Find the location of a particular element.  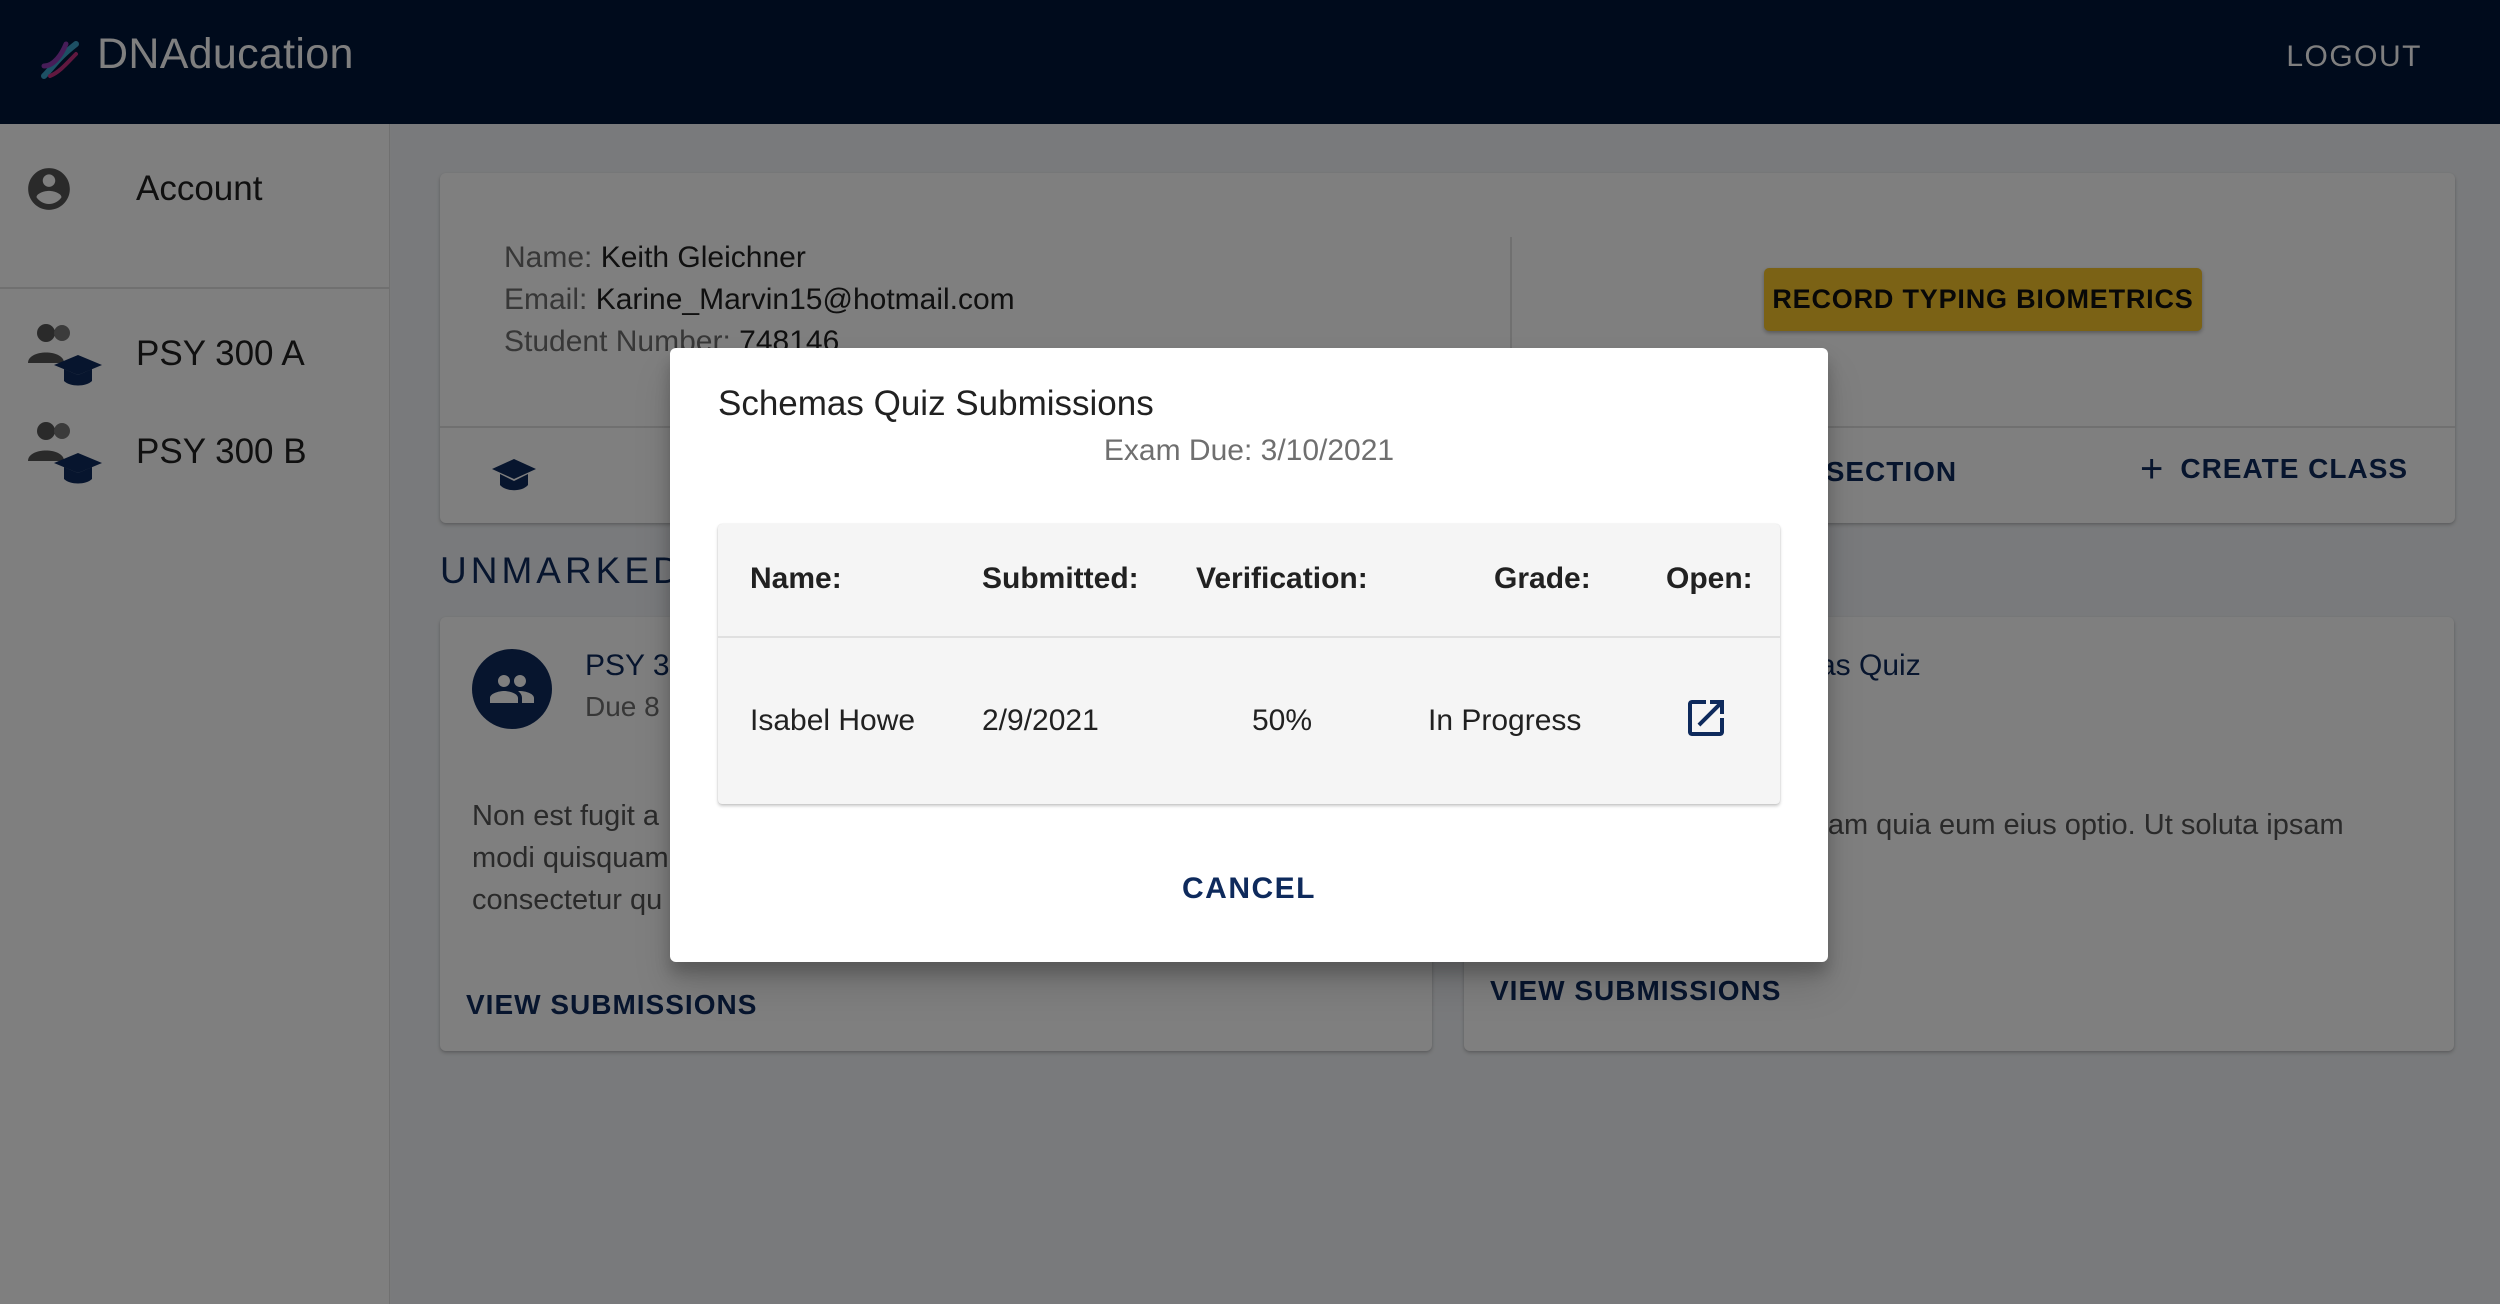

column-header-verification: Verification: is located at coordinates (1282, 578).